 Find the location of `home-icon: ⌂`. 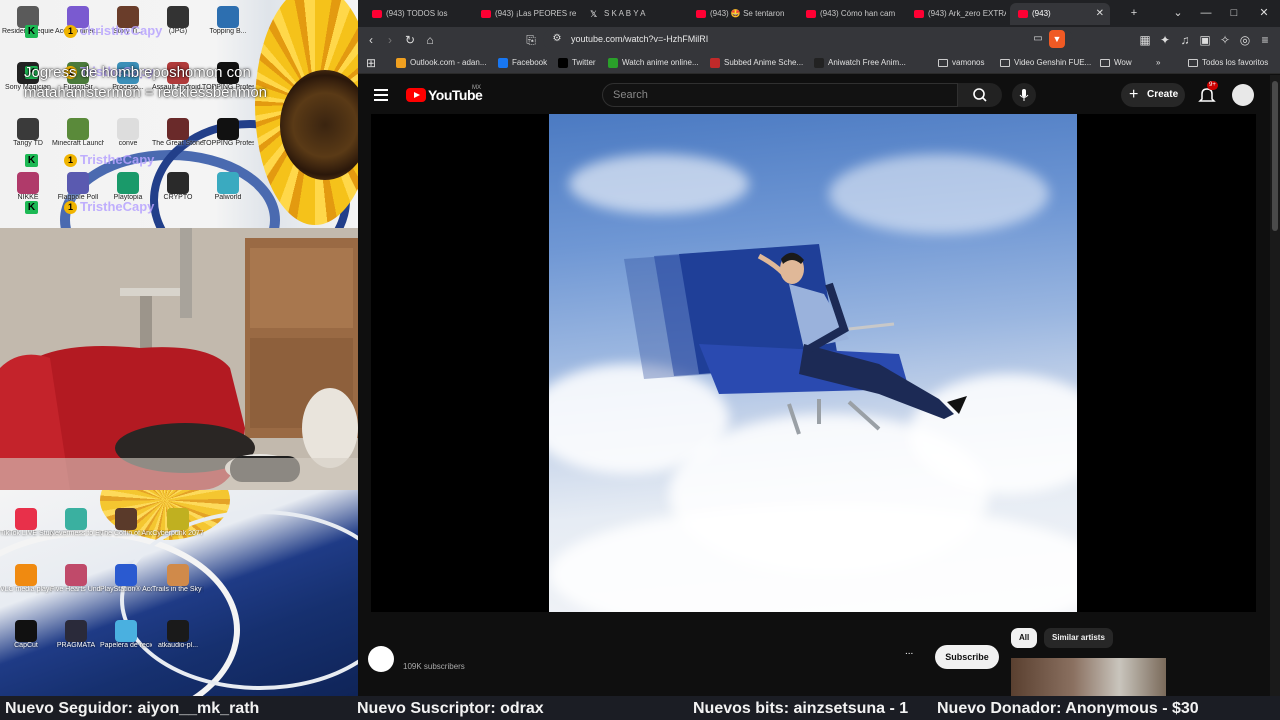

home-icon: ⌂ is located at coordinates (430, 40).